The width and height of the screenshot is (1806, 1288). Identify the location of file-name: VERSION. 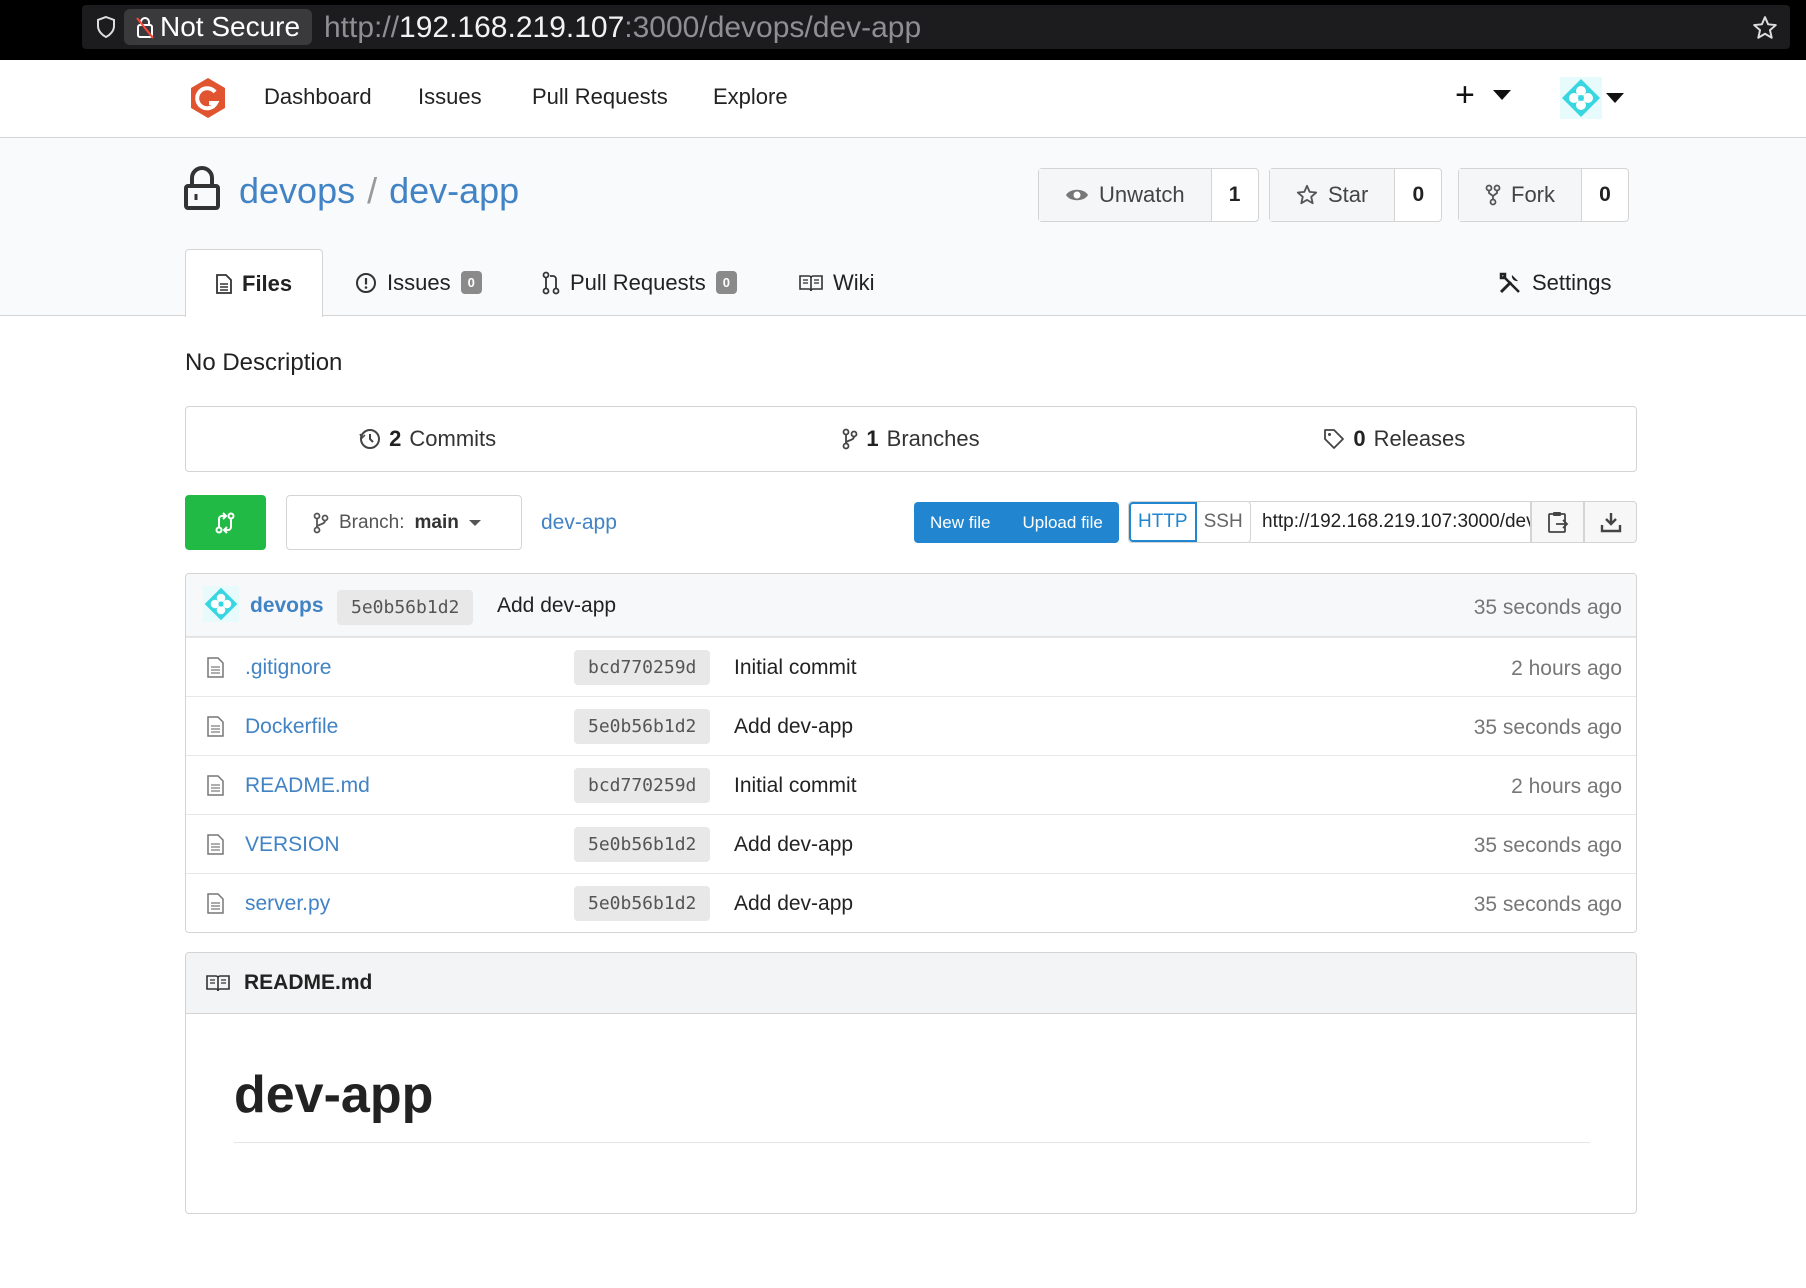
(292, 845).